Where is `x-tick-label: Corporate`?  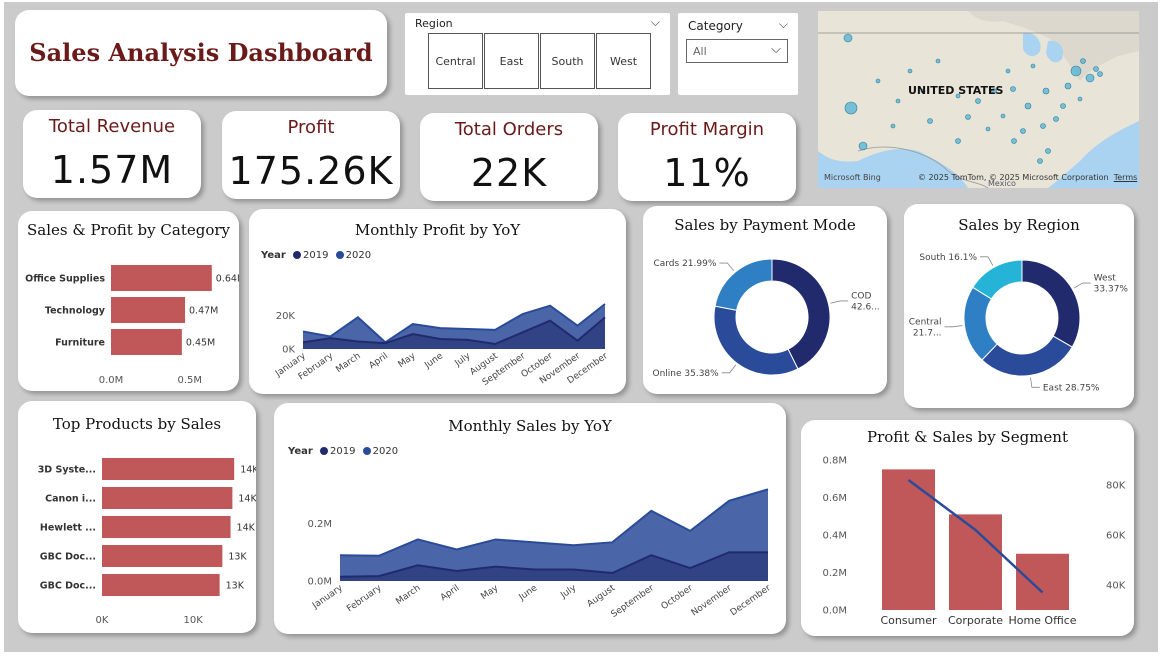 x-tick-label: Corporate is located at coordinates (975, 620).